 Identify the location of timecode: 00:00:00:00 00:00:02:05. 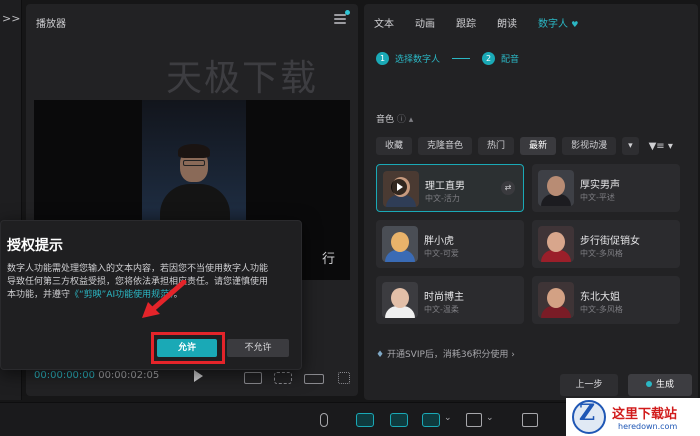
(96, 375).